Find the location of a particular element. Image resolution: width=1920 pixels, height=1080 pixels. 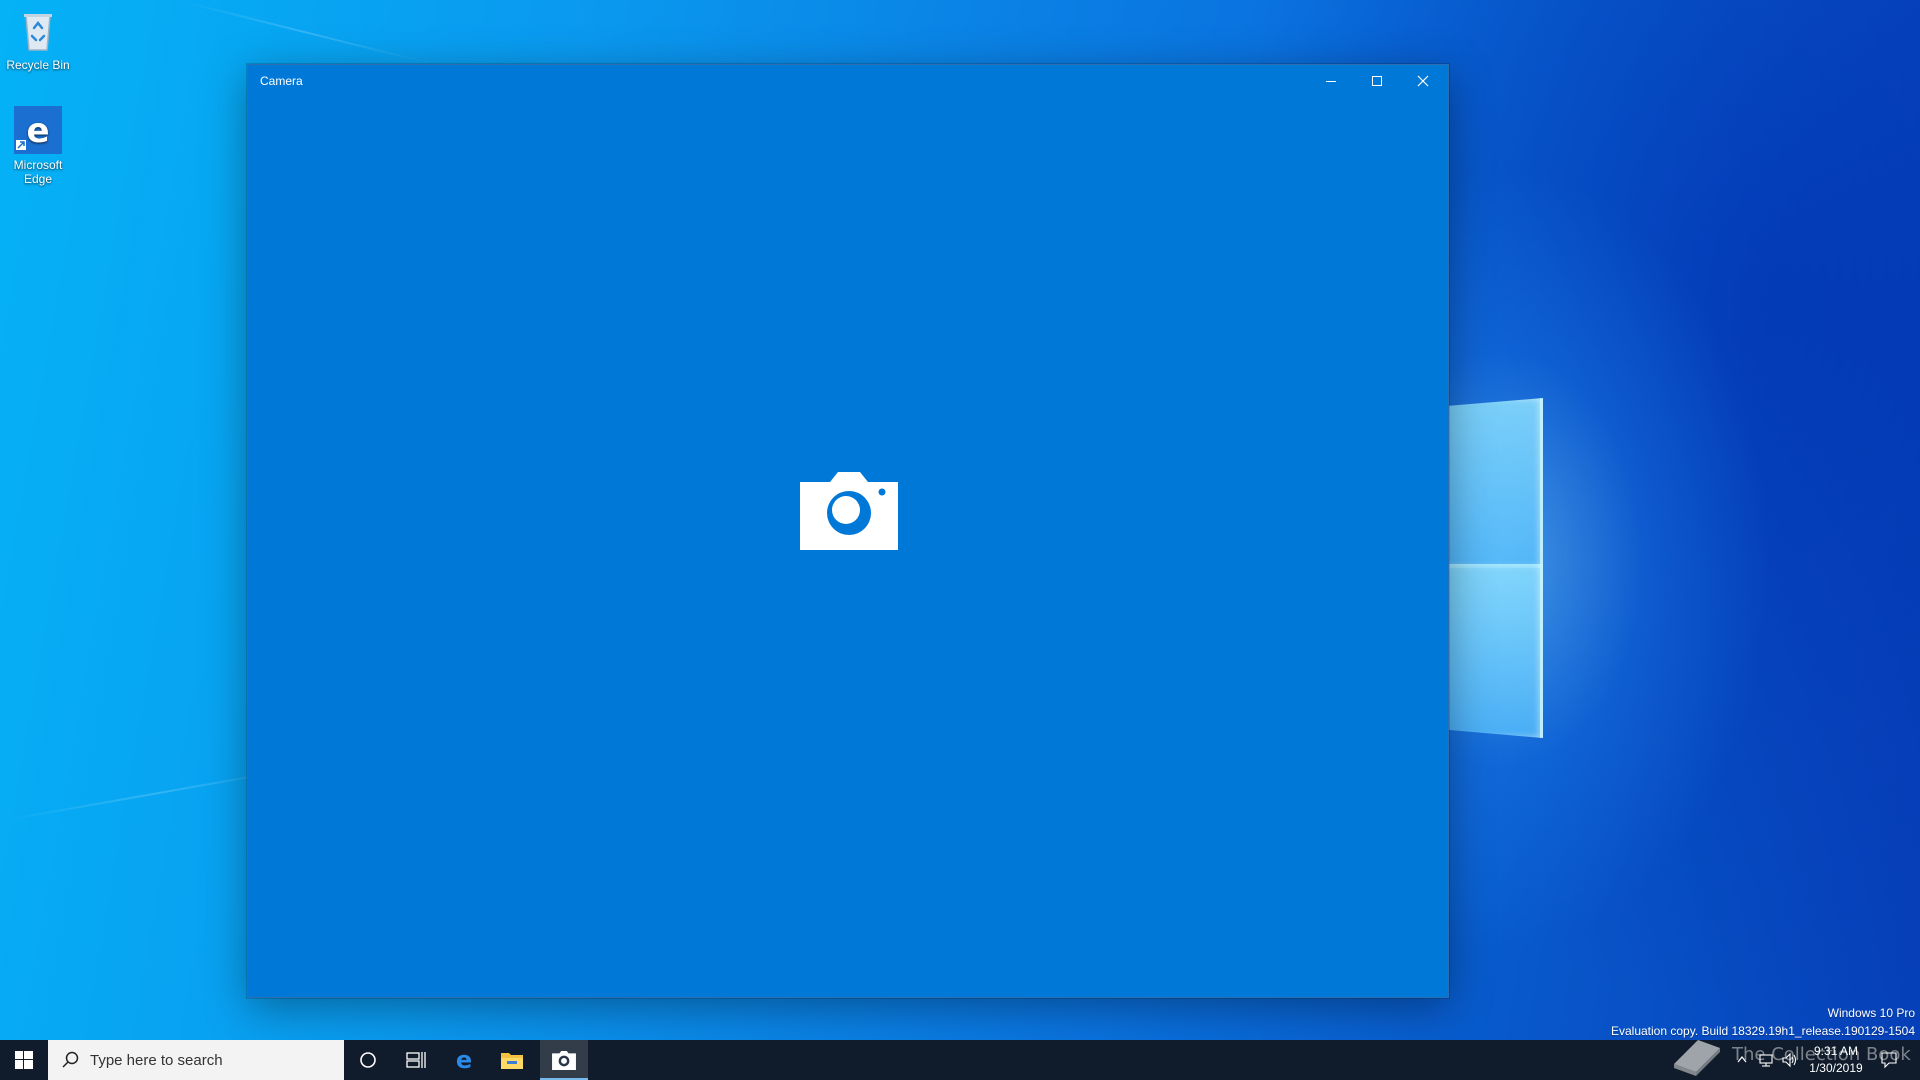

desktop-icon-edge: e Microsoft Edge is located at coordinates (38, 146).